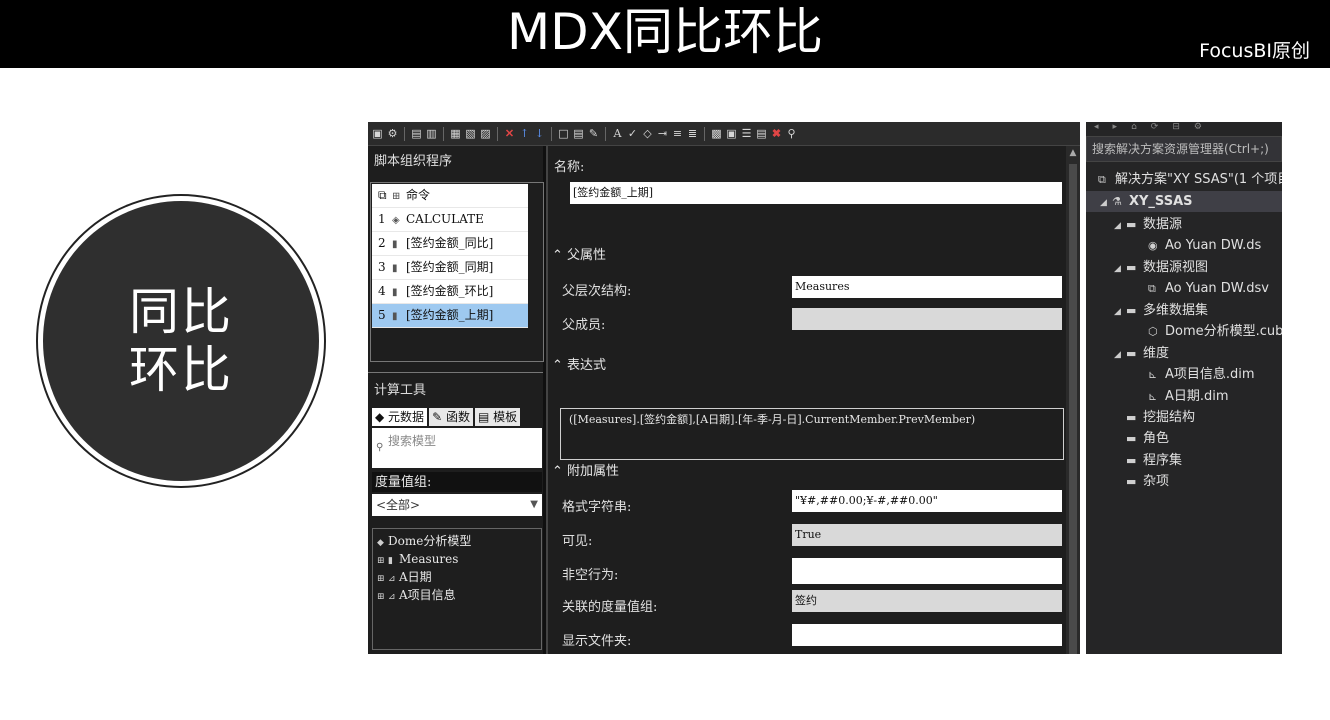 The height and width of the screenshot is (720, 1330). I want to click on script-item: 4 ▮ [签约金额_环比], so click(450, 292).